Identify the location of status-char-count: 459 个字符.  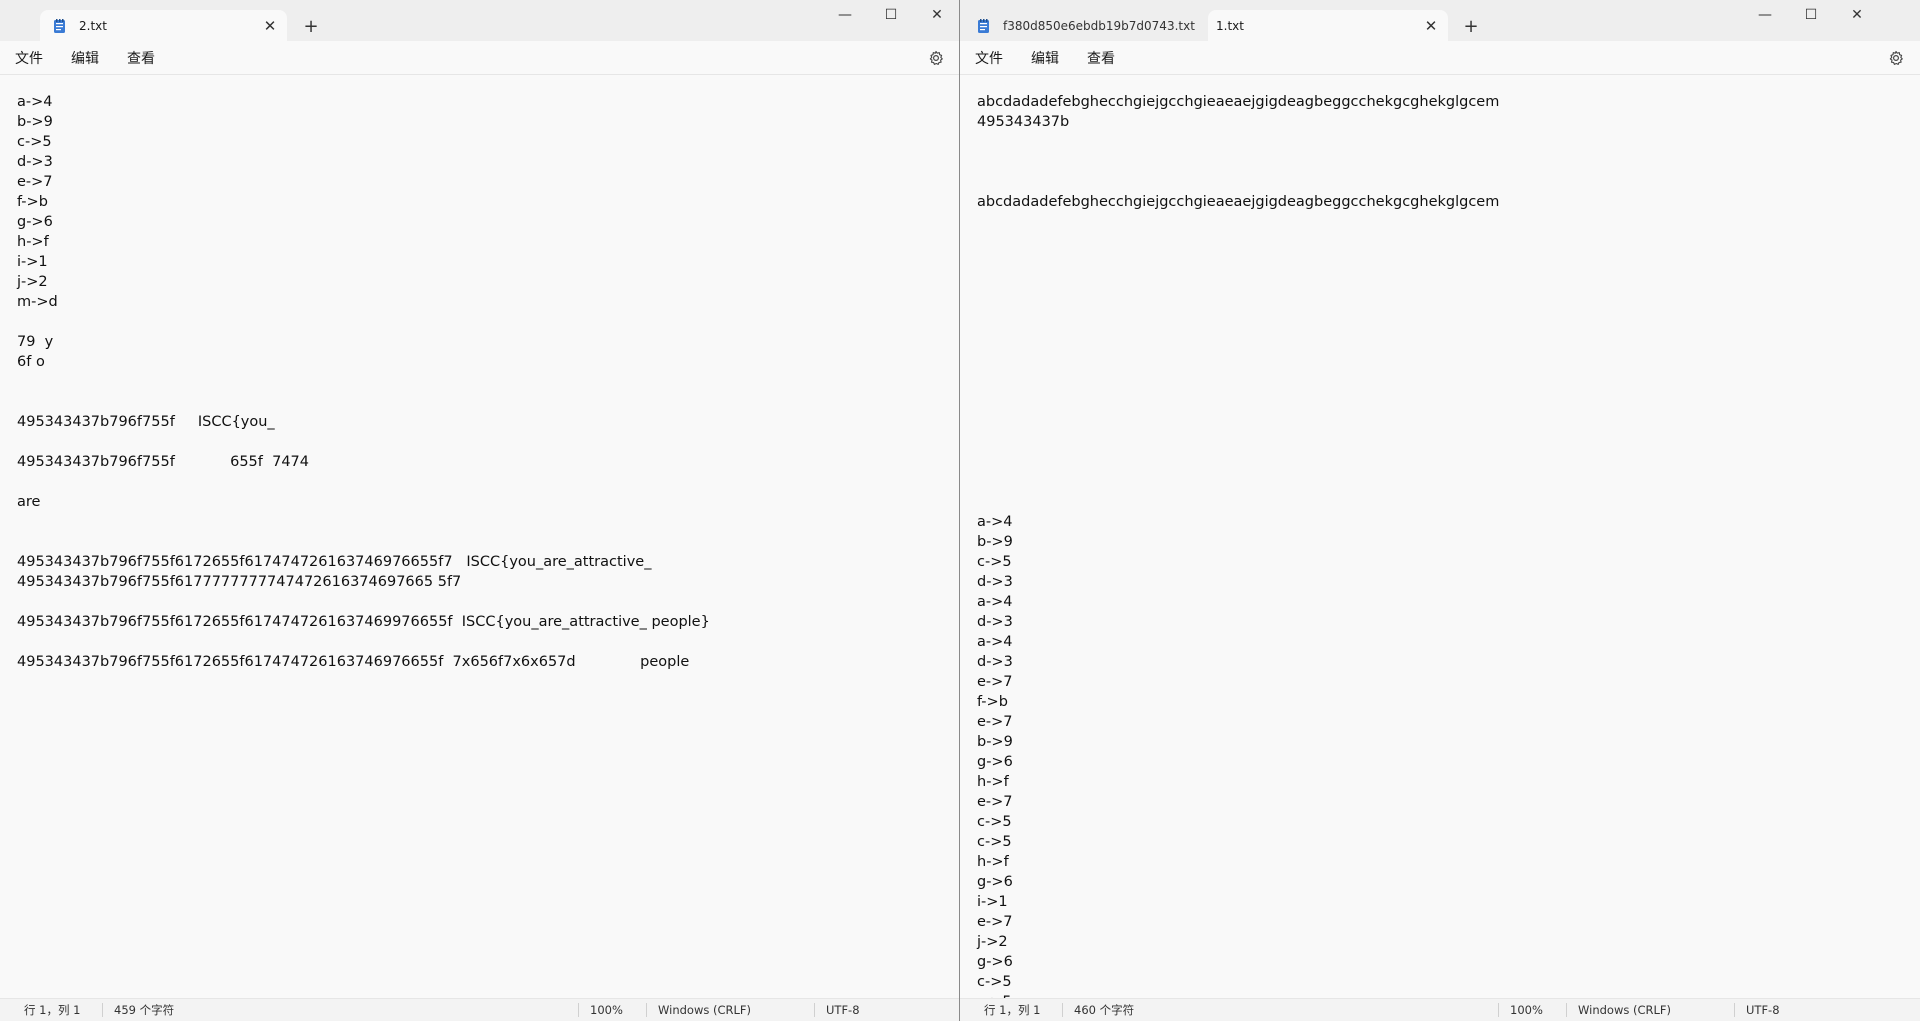
(144, 1010).